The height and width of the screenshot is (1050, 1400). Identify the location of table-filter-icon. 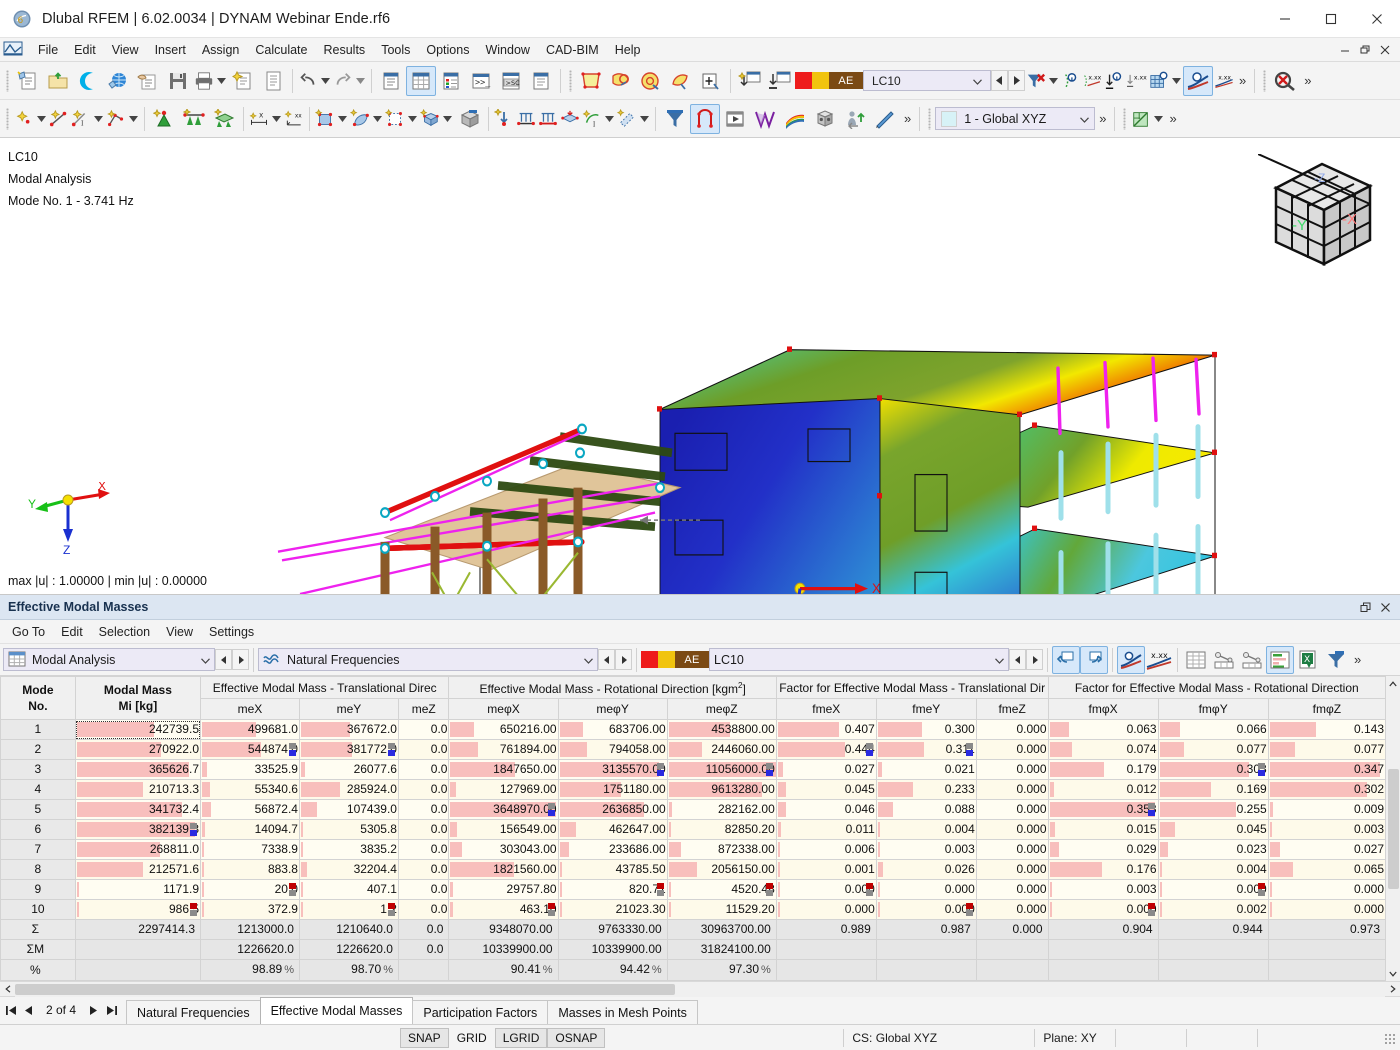
(1336, 660).